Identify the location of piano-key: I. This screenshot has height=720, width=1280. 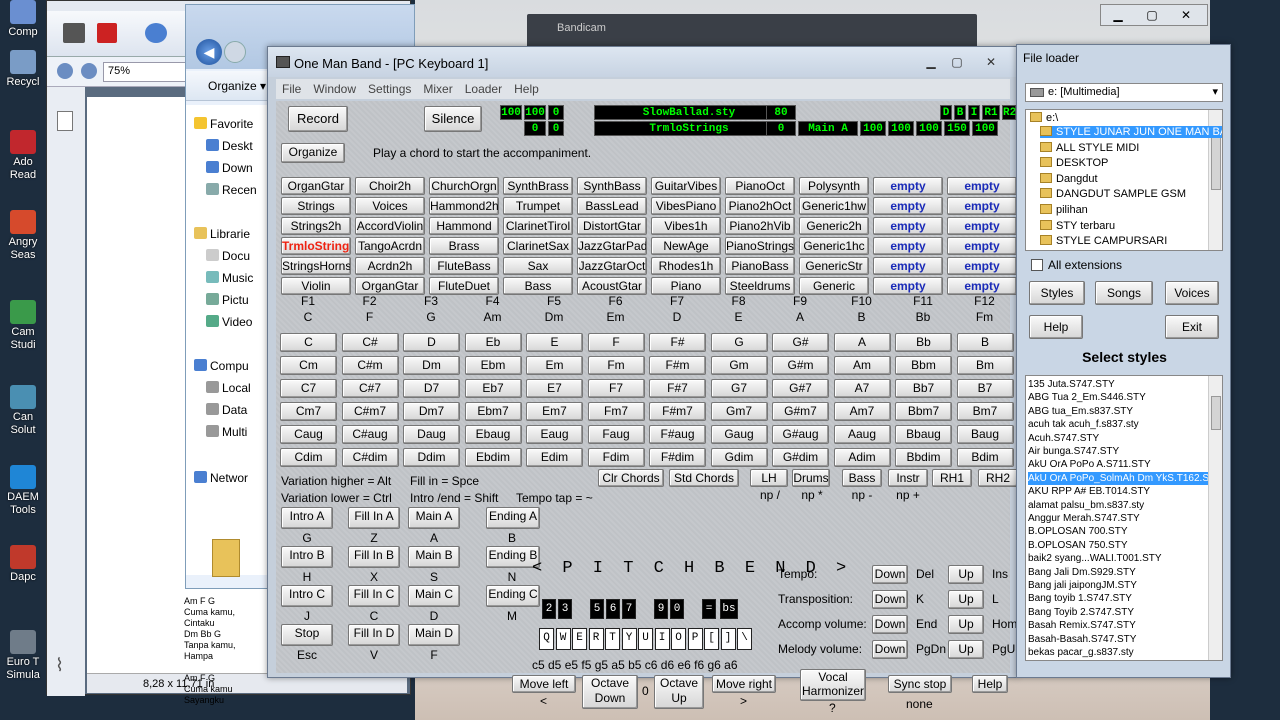
(662, 639).